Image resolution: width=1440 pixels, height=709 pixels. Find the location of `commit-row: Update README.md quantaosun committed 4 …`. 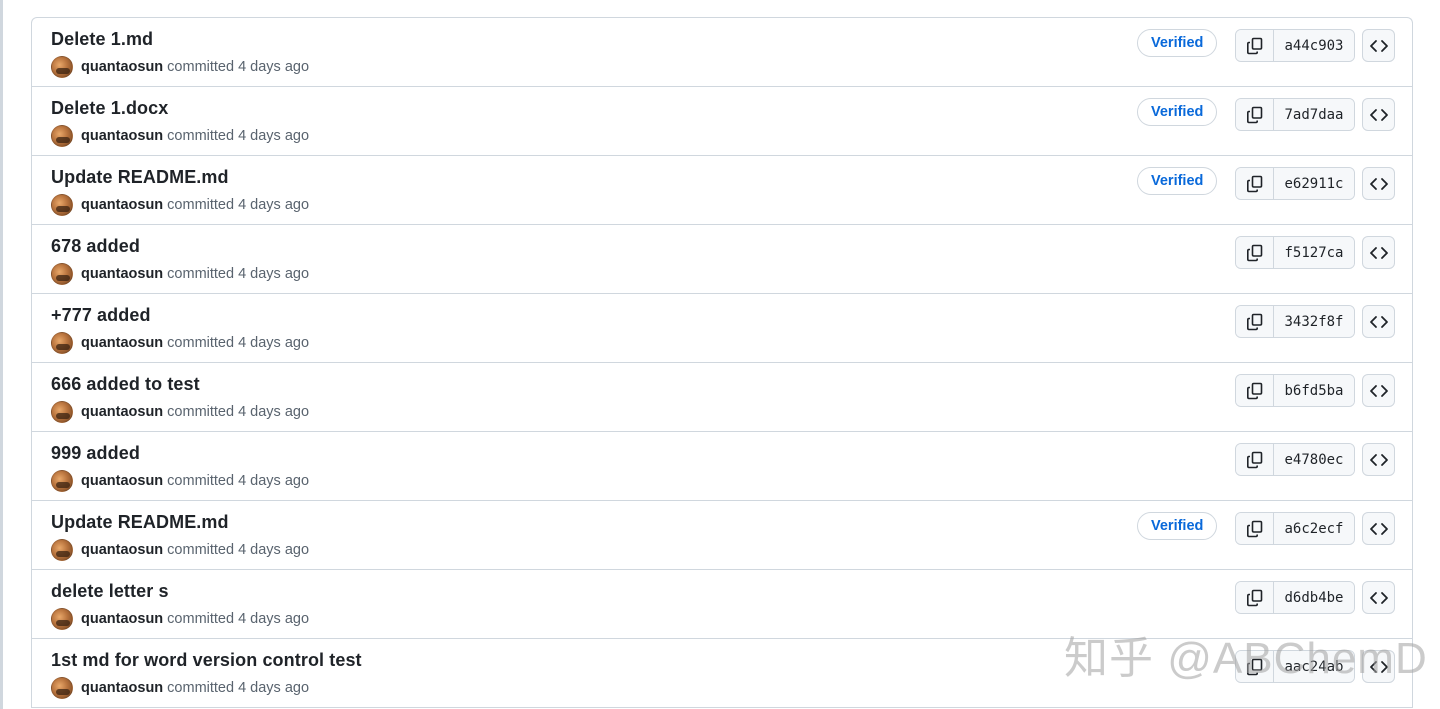

commit-row: Update README.md quantaosun committed 4 … is located at coordinates (722, 190).